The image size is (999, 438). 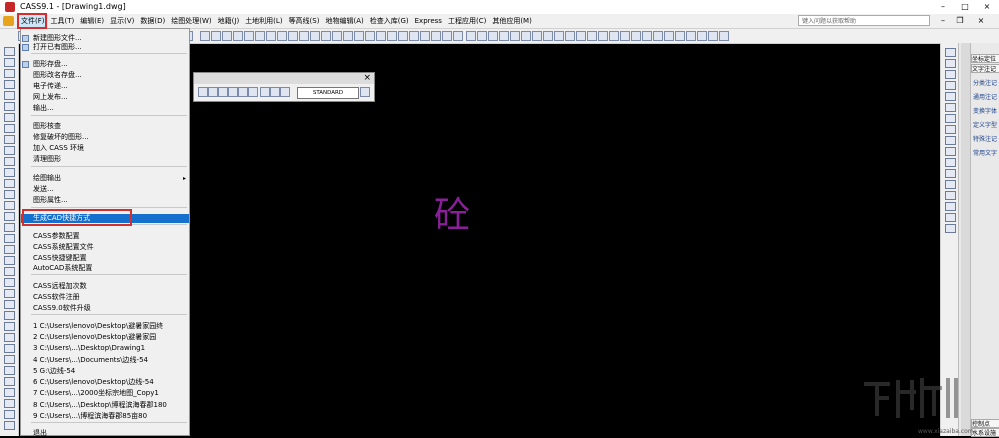 I want to click on menu-item: 土地利用(L), so click(x=263, y=21).